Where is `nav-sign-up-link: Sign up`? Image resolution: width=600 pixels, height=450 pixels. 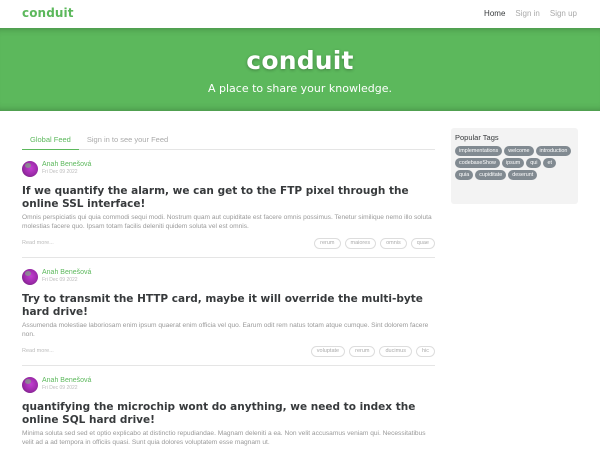
nav-sign-up-link: Sign up is located at coordinates (563, 13).